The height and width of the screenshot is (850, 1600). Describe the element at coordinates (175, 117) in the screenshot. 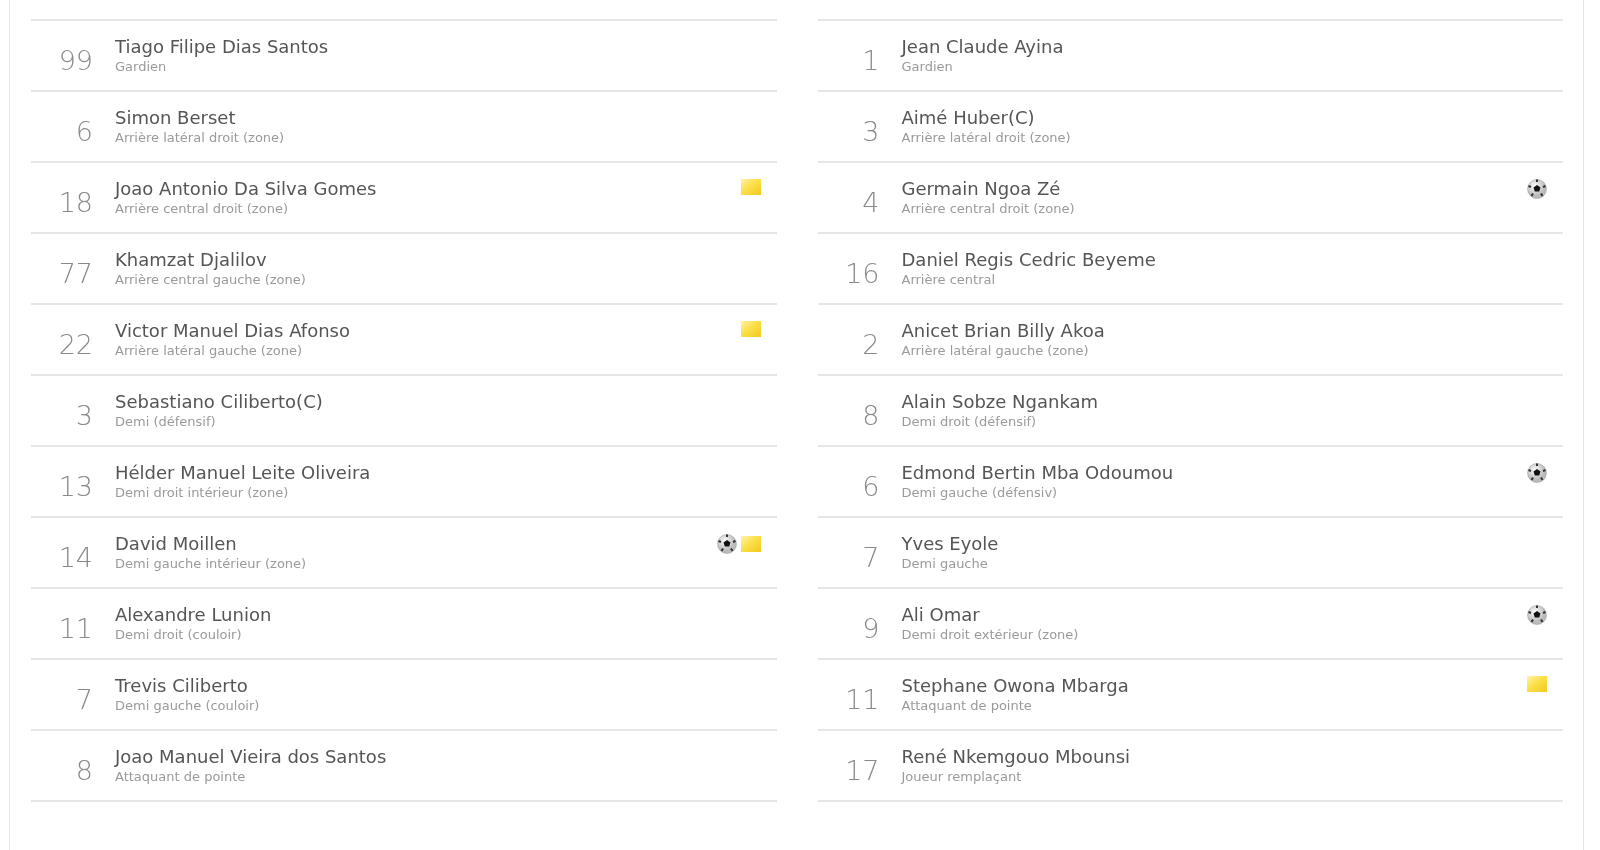

I see `player-name: Simon Berset` at that location.